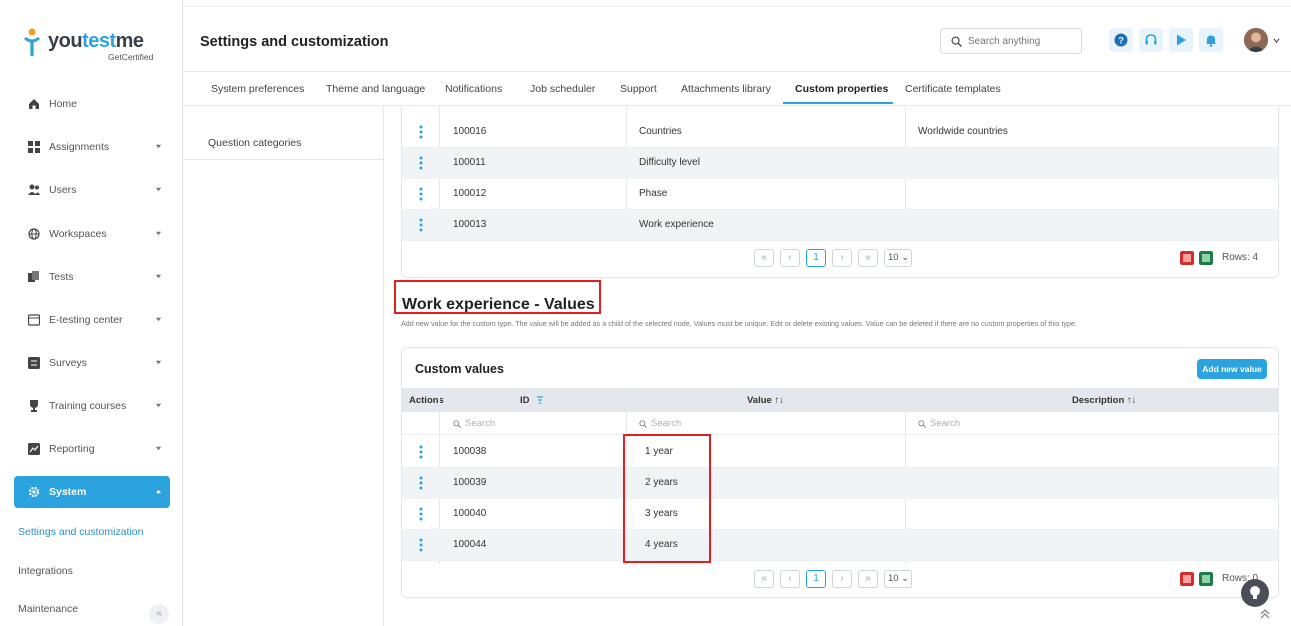 The width and height of the screenshot is (1291, 626). I want to click on scroll-to-top-button, so click(1265, 615).